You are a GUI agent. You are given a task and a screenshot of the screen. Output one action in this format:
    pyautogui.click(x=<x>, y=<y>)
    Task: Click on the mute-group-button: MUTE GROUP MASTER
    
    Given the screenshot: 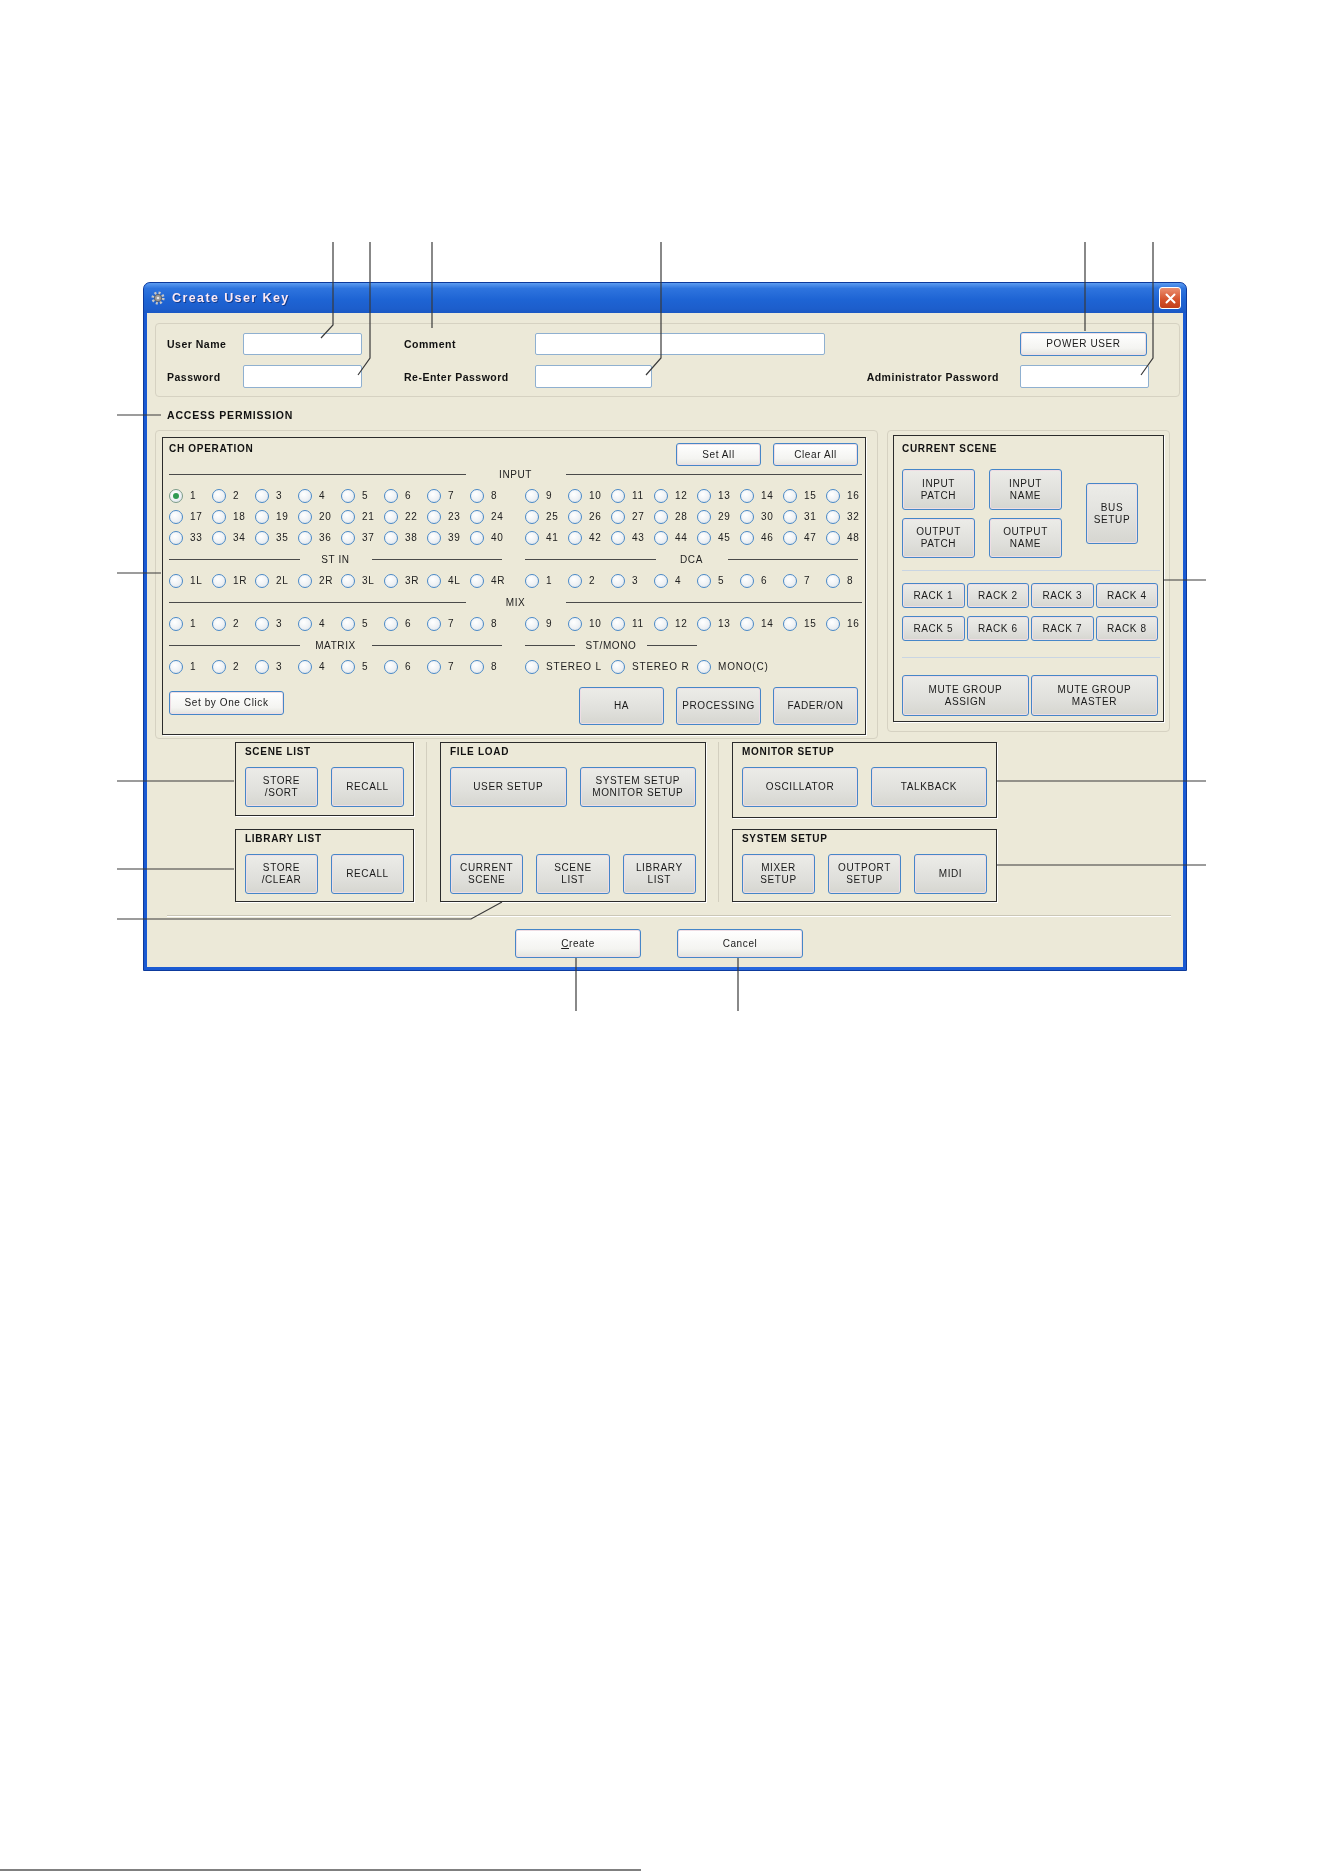 What is the action you would take?
    pyautogui.click(x=1094, y=695)
    